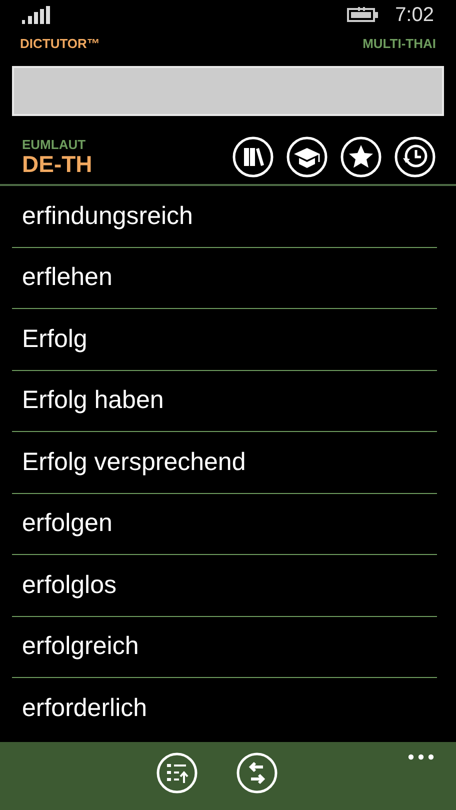  Describe the element at coordinates (307, 157) in the screenshot. I see `graduation-cap-icon` at that location.